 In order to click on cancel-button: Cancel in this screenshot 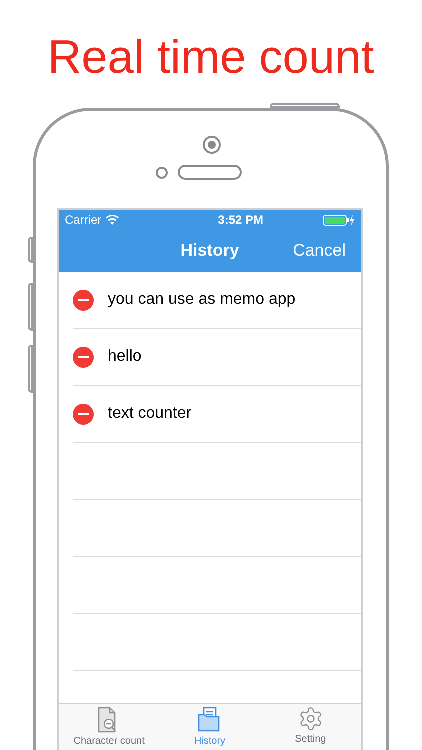, I will do `click(319, 251)`.